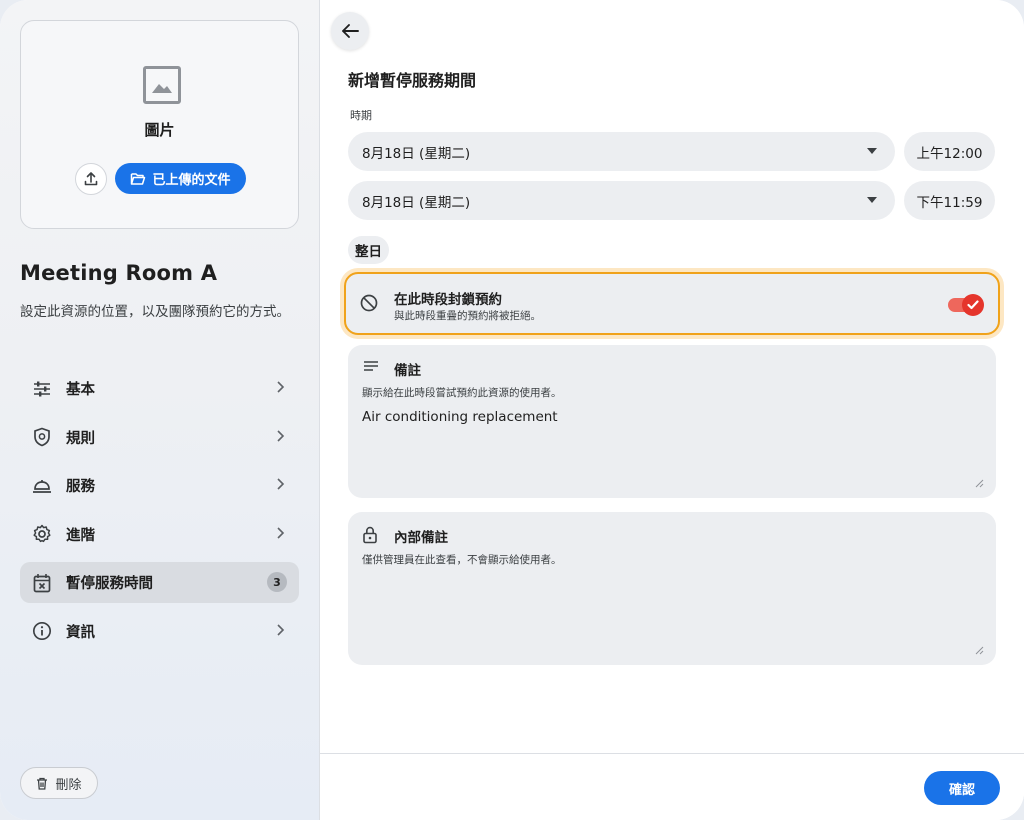 The width and height of the screenshot is (1024, 820). Describe the element at coordinates (159, 388) in the screenshot. I see `nav-item-basic: 基本` at that location.